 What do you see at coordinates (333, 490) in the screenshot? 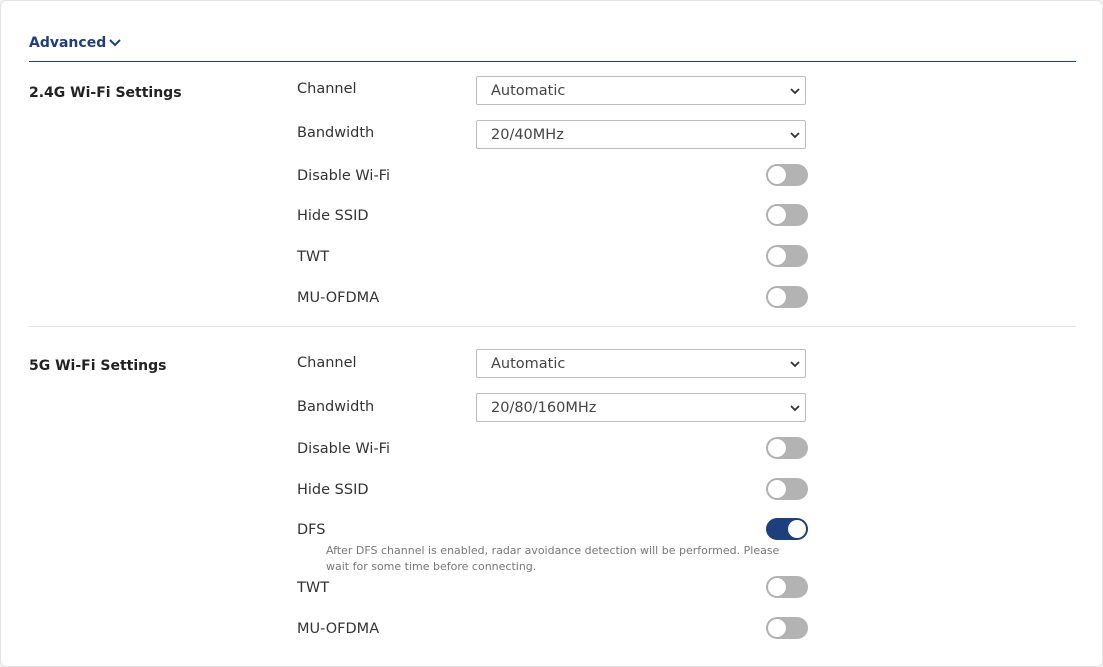
I see `hide-ssid-label-5g: Hide SSID` at bounding box center [333, 490].